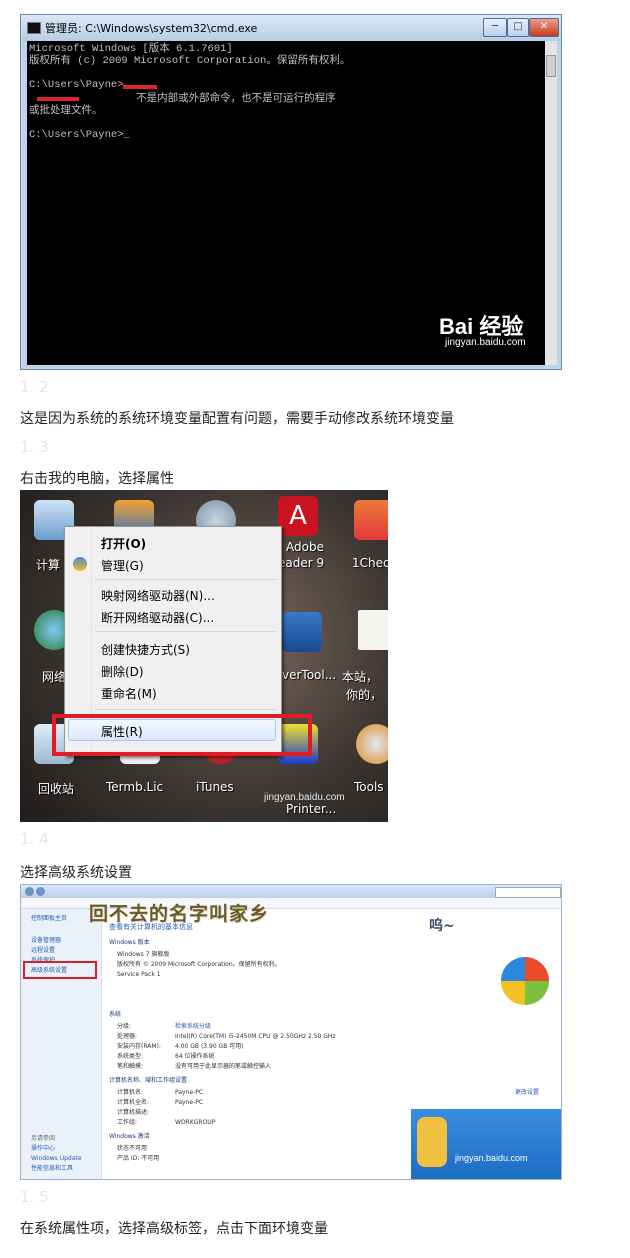  I want to click on section-heading: Windows 激活, so click(129, 1136).